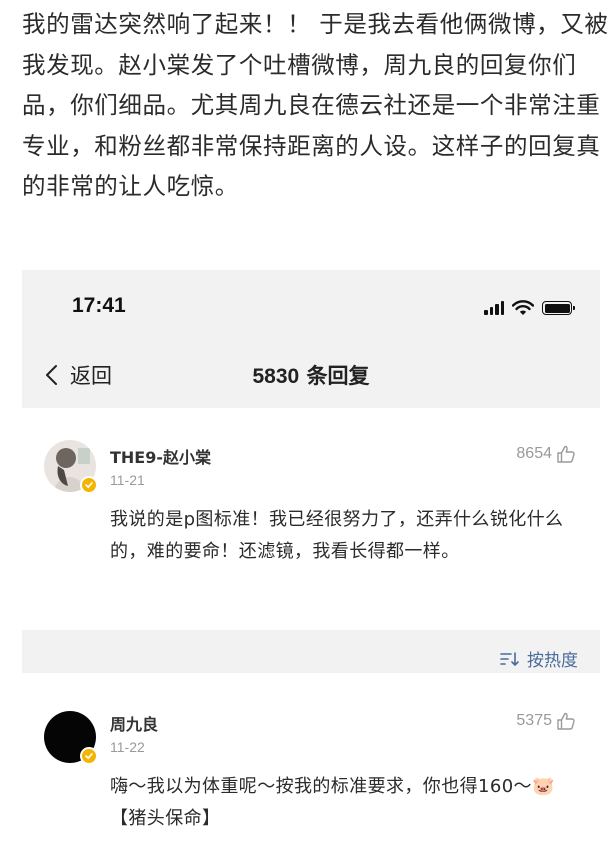 Image resolution: width=613 pixels, height=850 pixels. I want to click on sort-icon, so click(509, 658).